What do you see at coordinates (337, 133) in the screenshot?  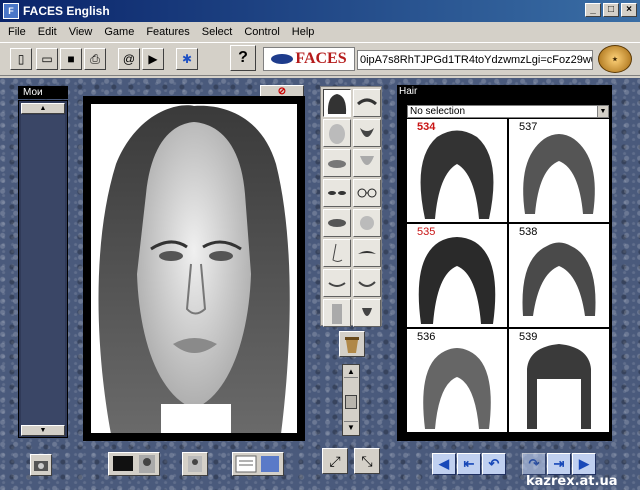 I see `feature-head-shape-button` at bounding box center [337, 133].